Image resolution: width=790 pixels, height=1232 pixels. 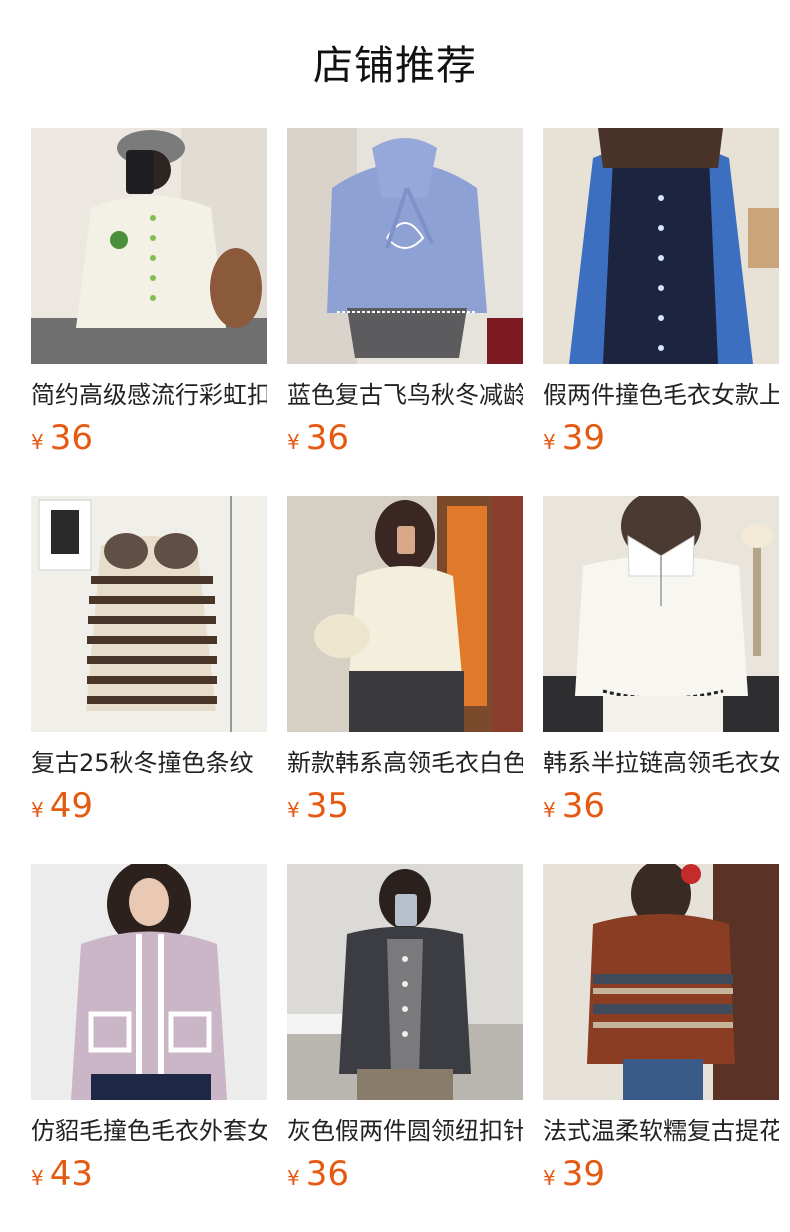 I want to click on product-name: 蓝色复古飞鸟秋冬减龄毛衣, so click(x=405, y=395).